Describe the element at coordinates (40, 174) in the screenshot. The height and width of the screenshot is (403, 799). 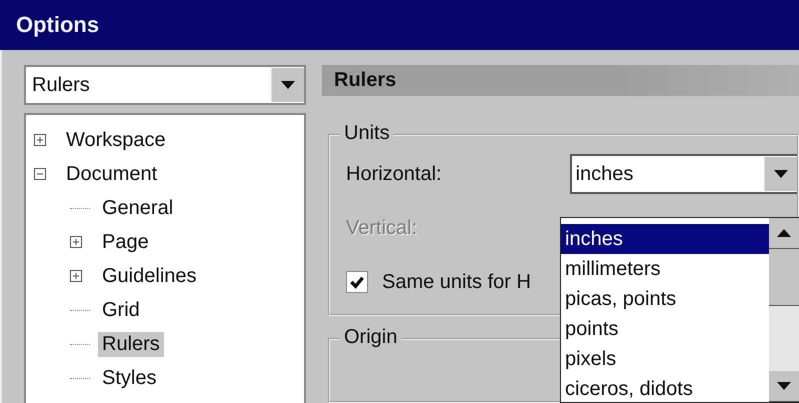
I see `collapse-icon` at that location.